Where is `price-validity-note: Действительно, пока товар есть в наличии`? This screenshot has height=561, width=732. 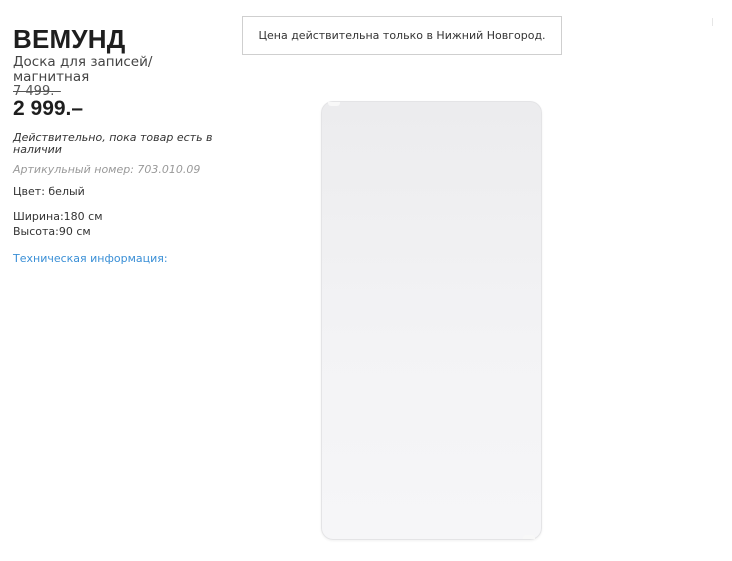
price-validity-note: Действительно, пока товар есть в наличии is located at coordinates (113, 143).